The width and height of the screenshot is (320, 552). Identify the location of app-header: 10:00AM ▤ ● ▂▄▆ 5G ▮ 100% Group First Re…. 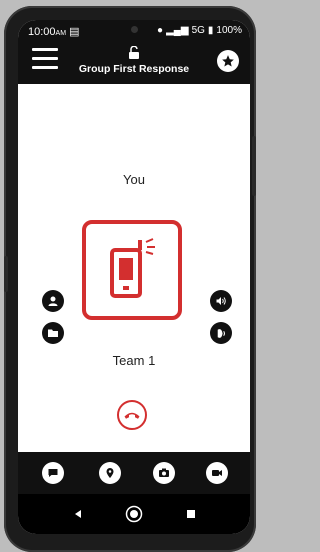
(134, 52).